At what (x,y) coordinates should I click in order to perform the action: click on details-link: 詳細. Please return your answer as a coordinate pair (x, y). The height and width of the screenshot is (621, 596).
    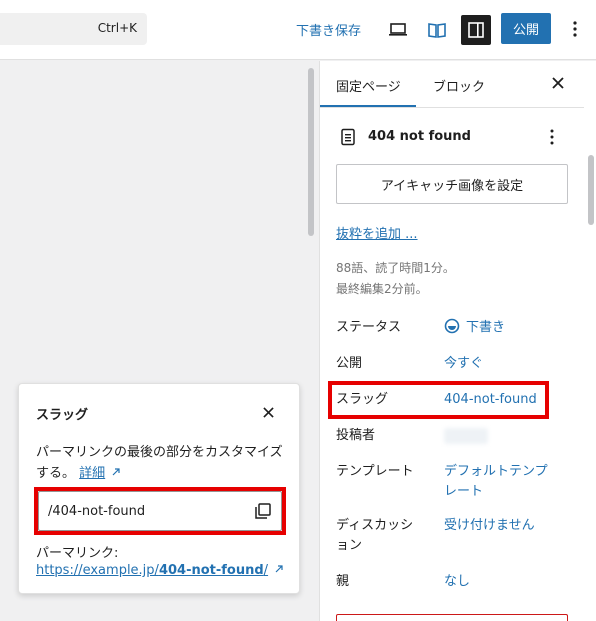
    Looking at the image, I should click on (92, 473).